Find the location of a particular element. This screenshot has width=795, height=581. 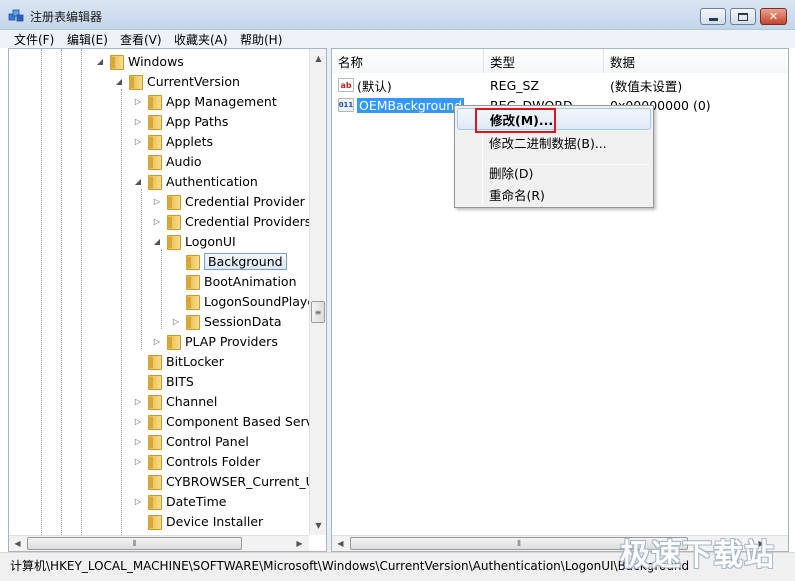

tree-item-label: App Paths is located at coordinates (197, 121).